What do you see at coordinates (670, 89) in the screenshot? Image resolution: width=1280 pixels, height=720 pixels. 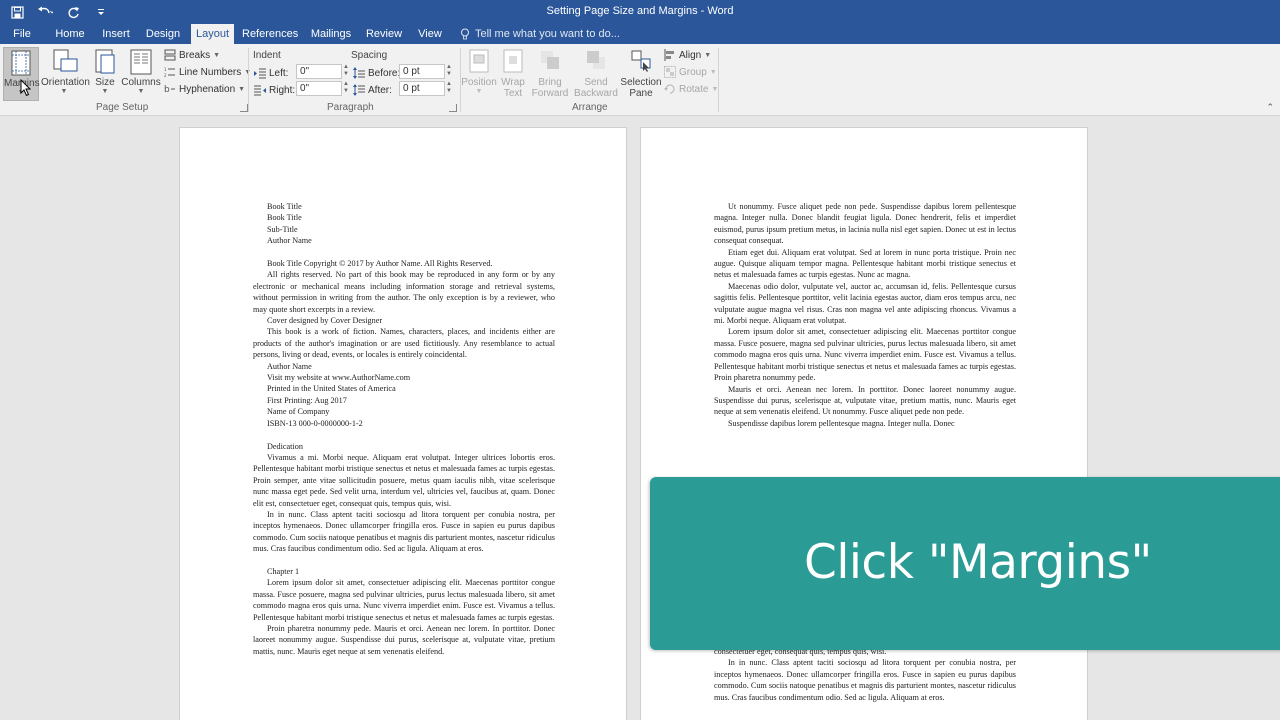 I see `rotate-icon` at bounding box center [670, 89].